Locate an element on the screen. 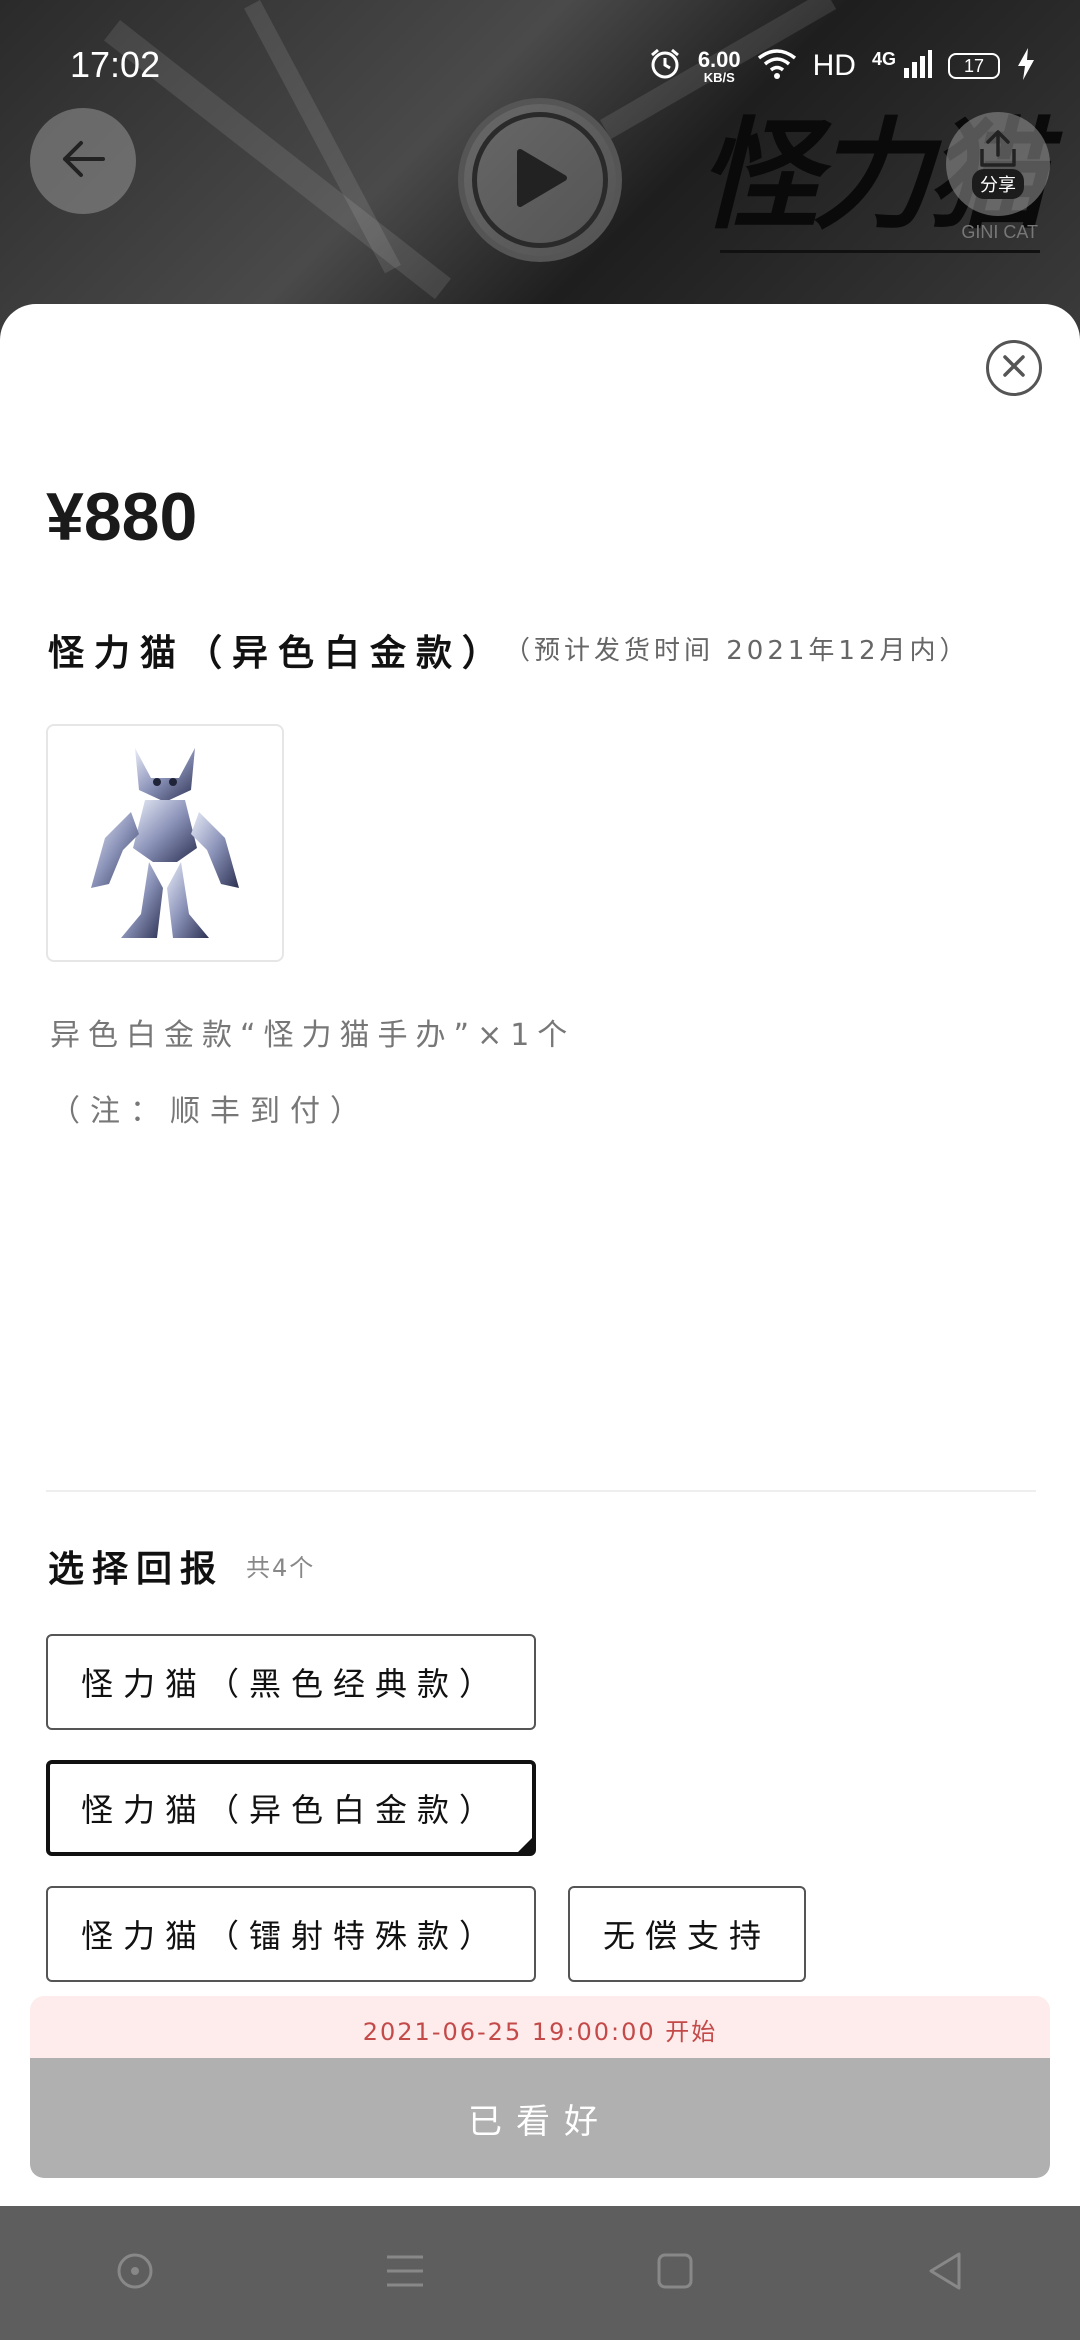 The width and height of the screenshot is (1080, 2340). share-label: 分享 is located at coordinates (998, 184).